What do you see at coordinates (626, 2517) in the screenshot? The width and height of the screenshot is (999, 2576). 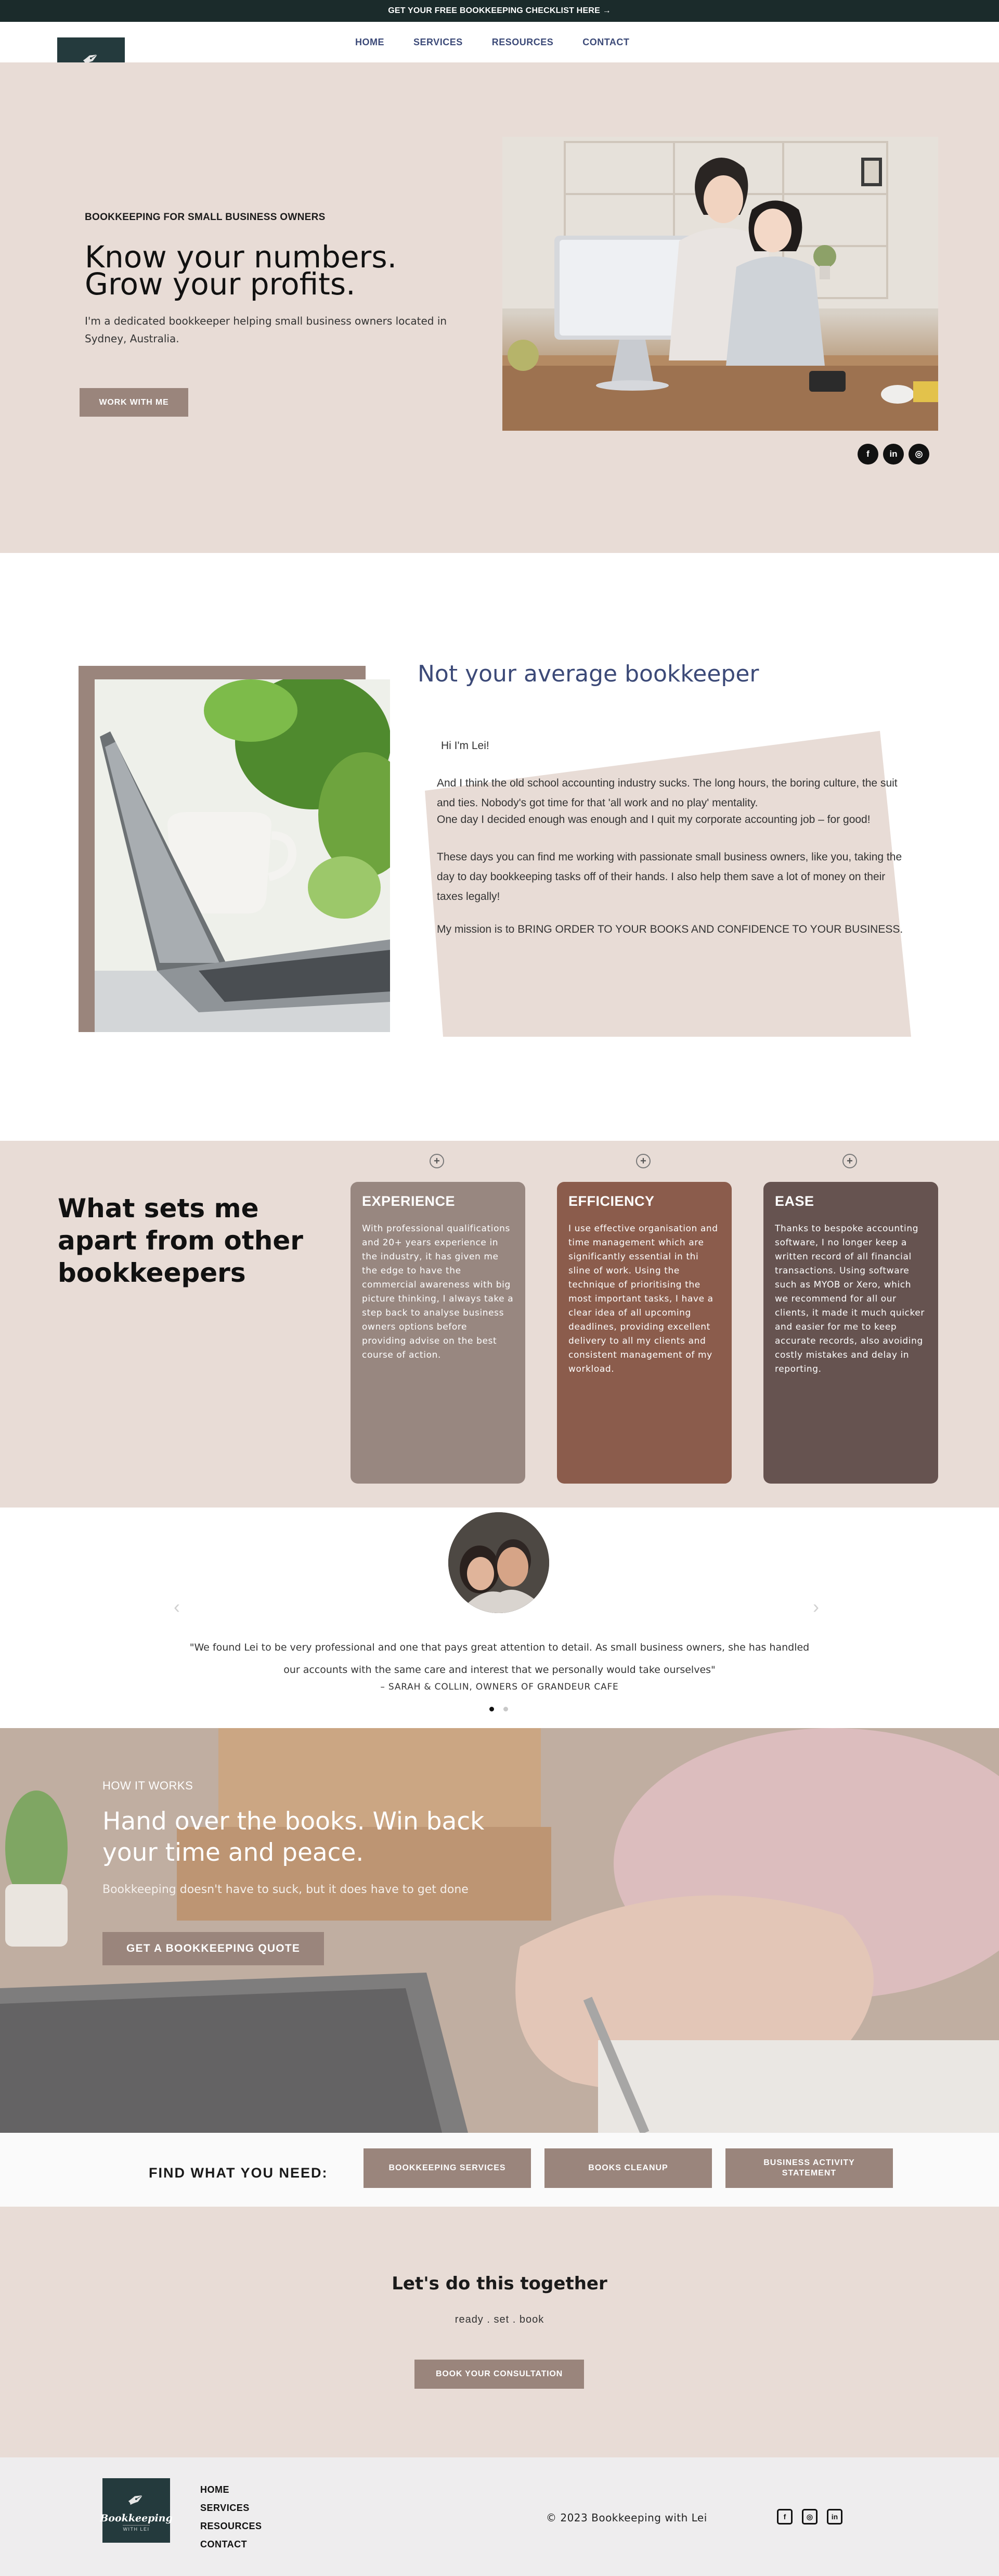 I see `footer-copyright: © 2023 Bookkeeping with Lei` at bounding box center [626, 2517].